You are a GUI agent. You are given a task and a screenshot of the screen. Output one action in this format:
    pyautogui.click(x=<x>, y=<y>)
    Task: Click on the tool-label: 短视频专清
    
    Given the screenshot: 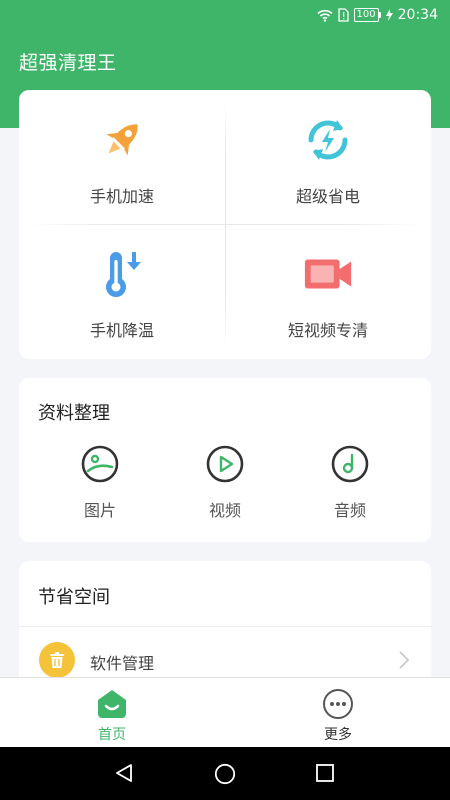 What is the action you would take?
    pyautogui.click(x=327, y=330)
    